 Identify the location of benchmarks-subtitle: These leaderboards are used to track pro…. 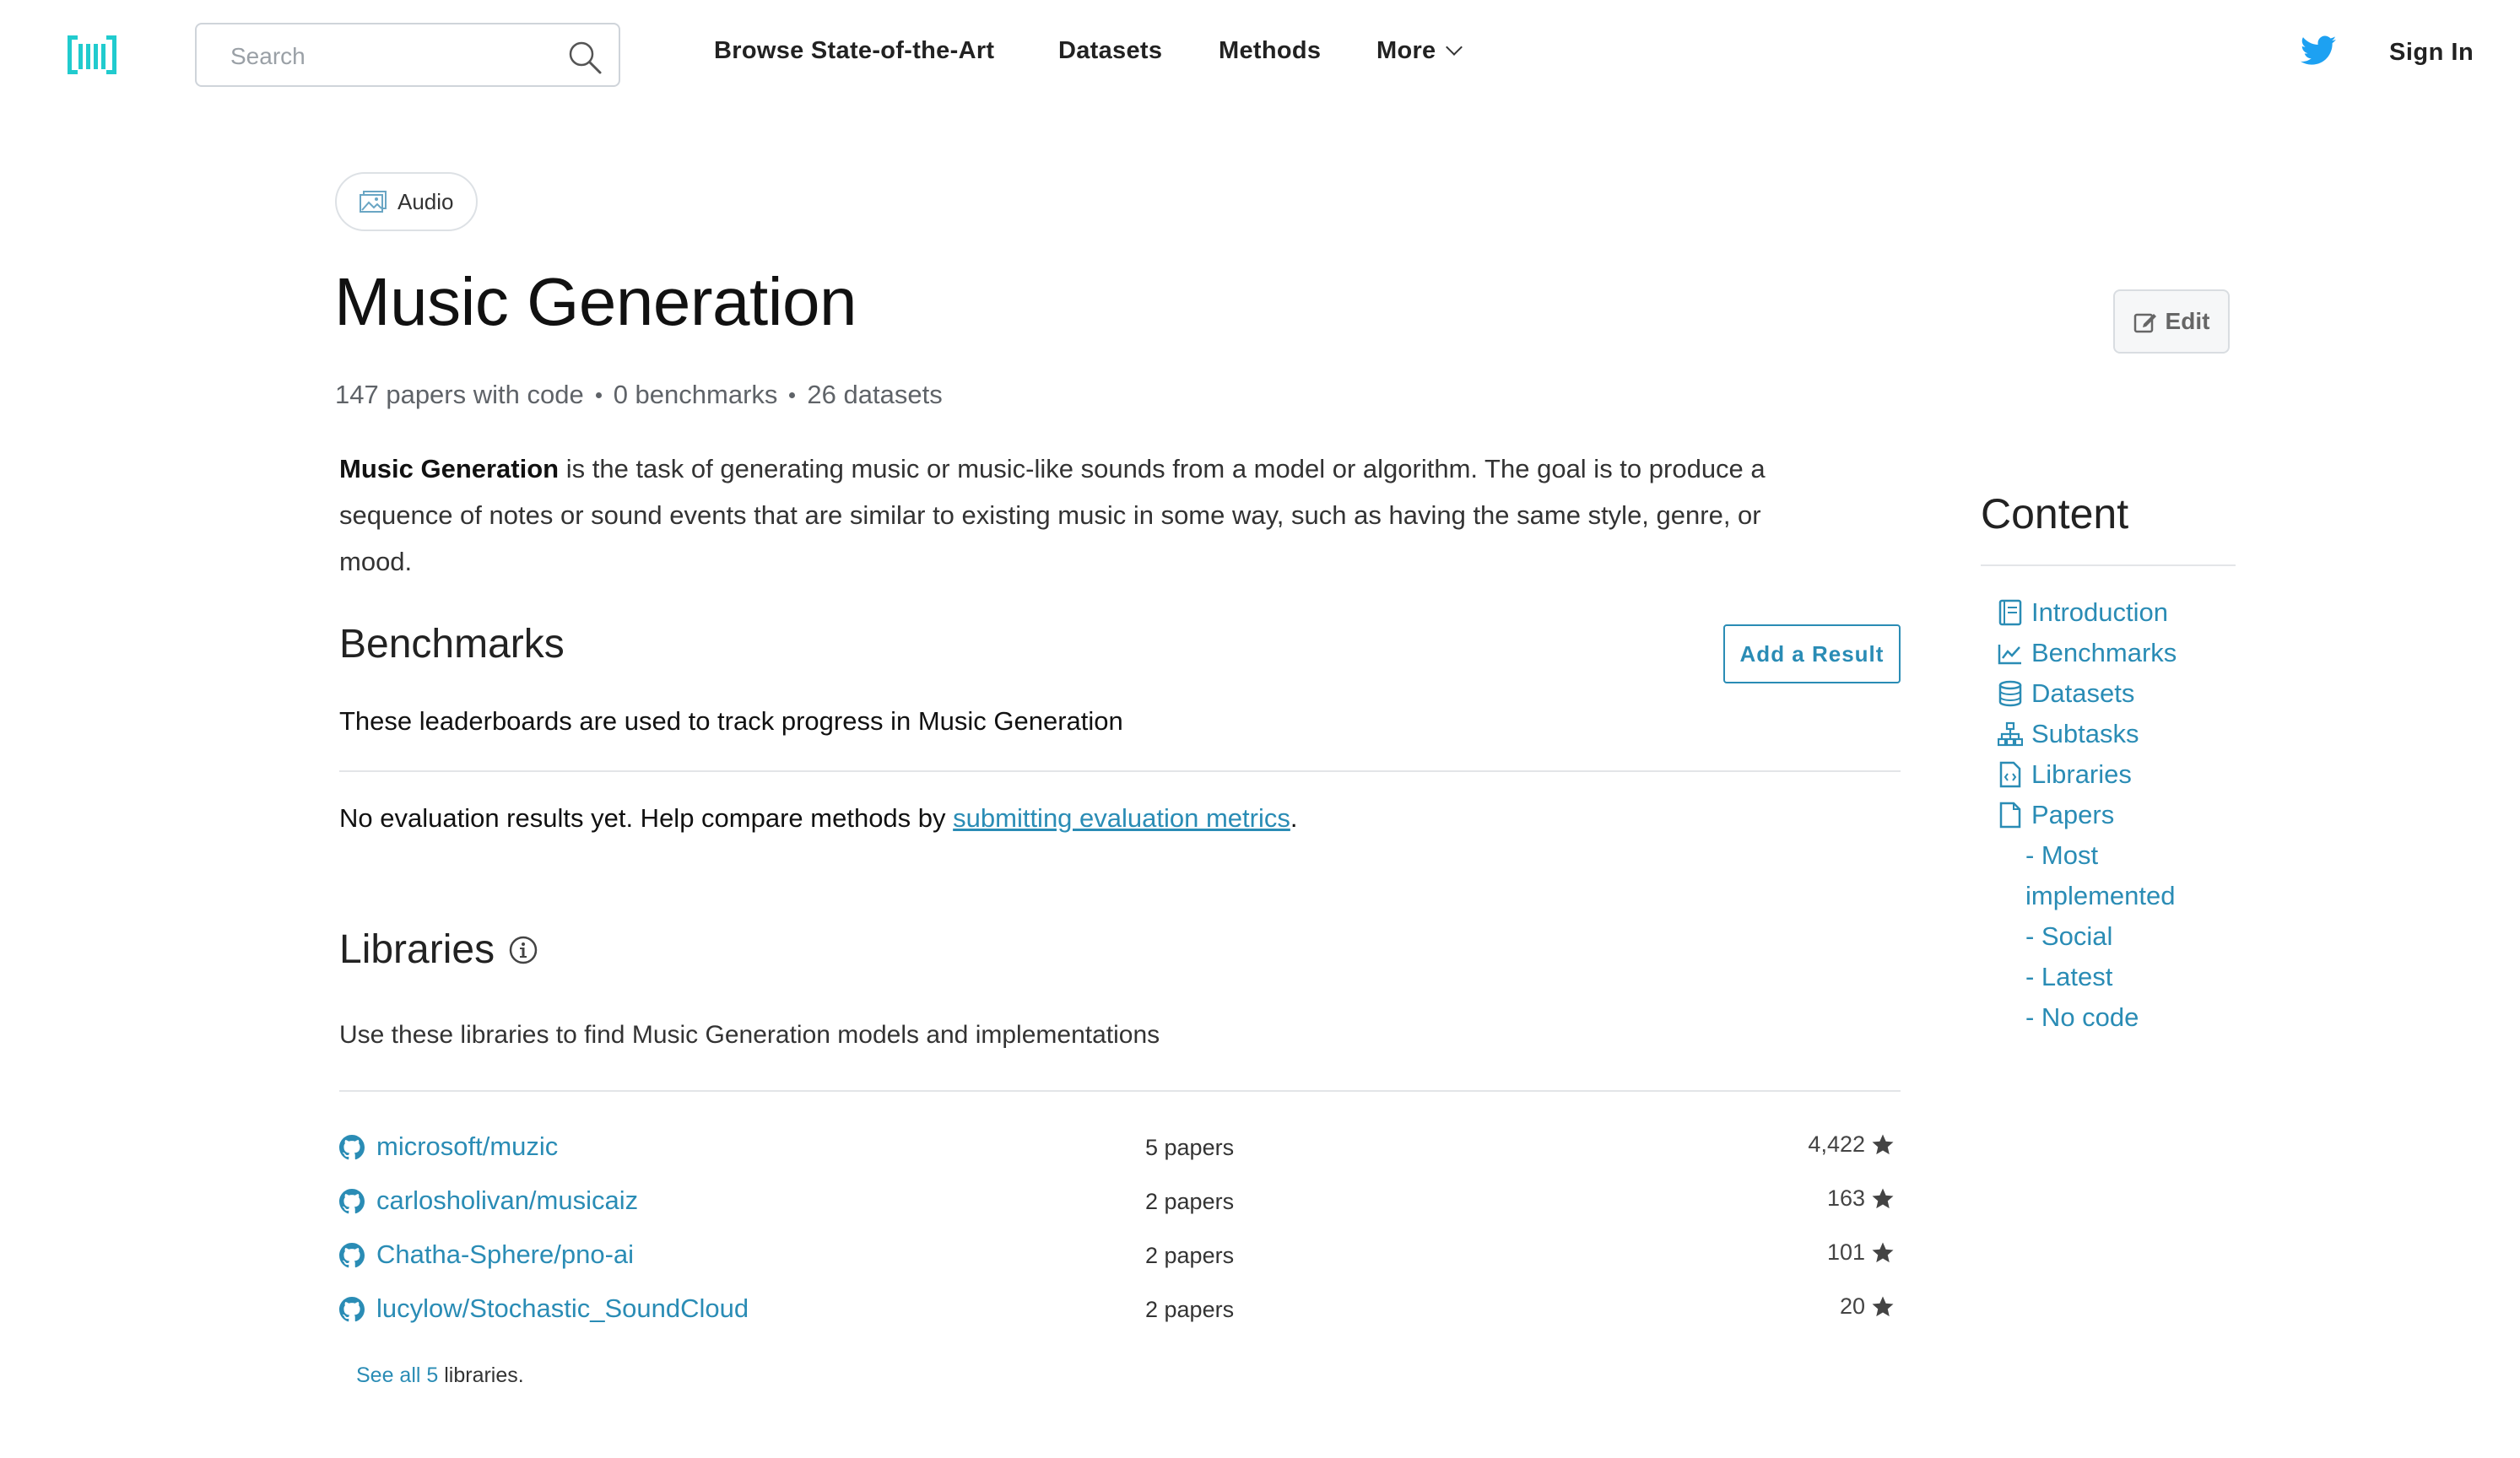
(731, 721).